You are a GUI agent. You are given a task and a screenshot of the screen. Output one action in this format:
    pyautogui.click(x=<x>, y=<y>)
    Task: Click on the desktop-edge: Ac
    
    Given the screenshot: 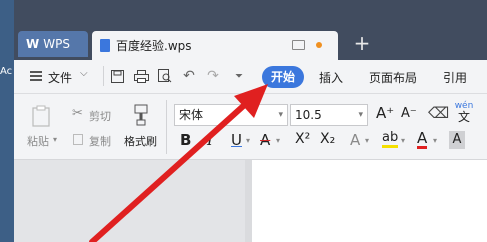 What is the action you would take?
    pyautogui.click(x=7, y=121)
    